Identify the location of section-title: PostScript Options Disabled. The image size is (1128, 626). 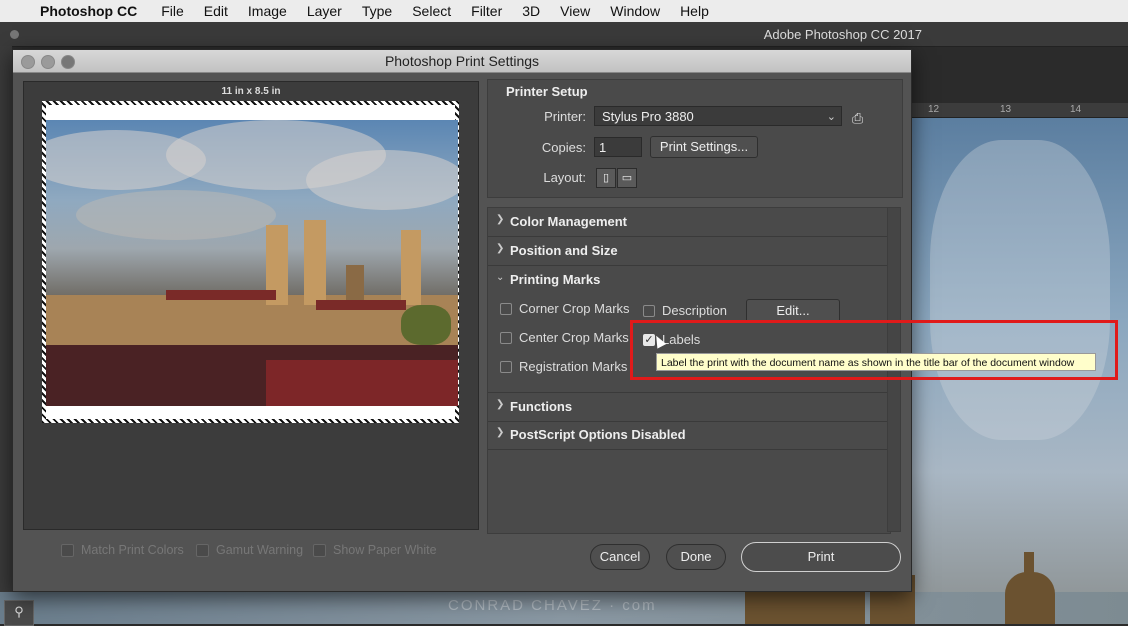
(598, 434).